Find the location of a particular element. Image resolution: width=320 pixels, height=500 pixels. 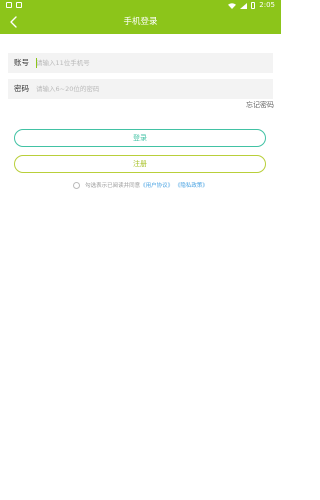

agreement-radio is located at coordinates (77, 185).